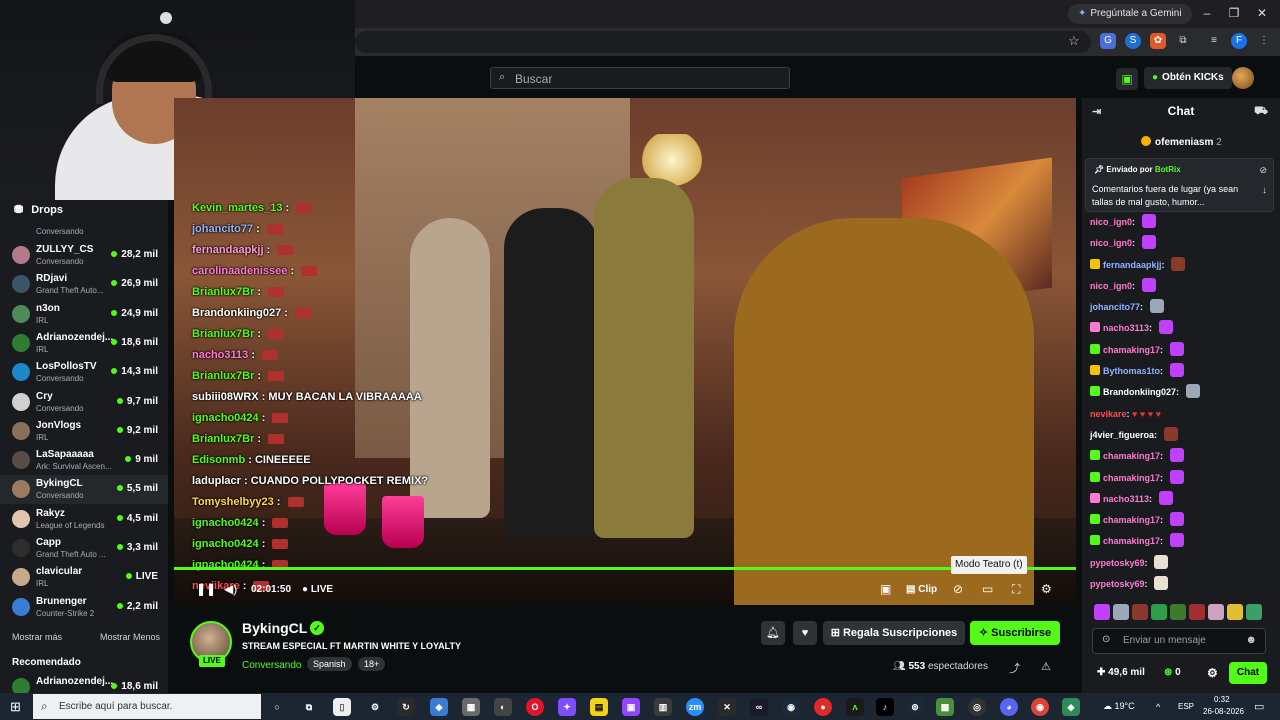  What do you see at coordinates (329, 664) in the screenshot?
I see `tag-language: Spanish` at bounding box center [329, 664].